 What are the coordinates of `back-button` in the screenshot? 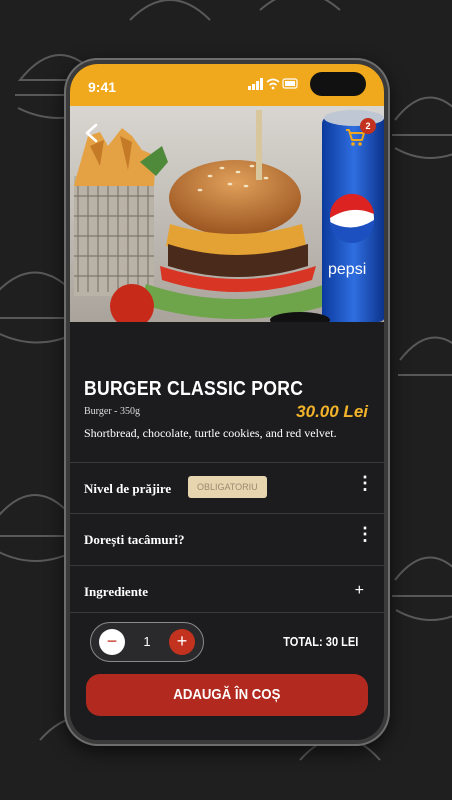 It's located at (93, 134).